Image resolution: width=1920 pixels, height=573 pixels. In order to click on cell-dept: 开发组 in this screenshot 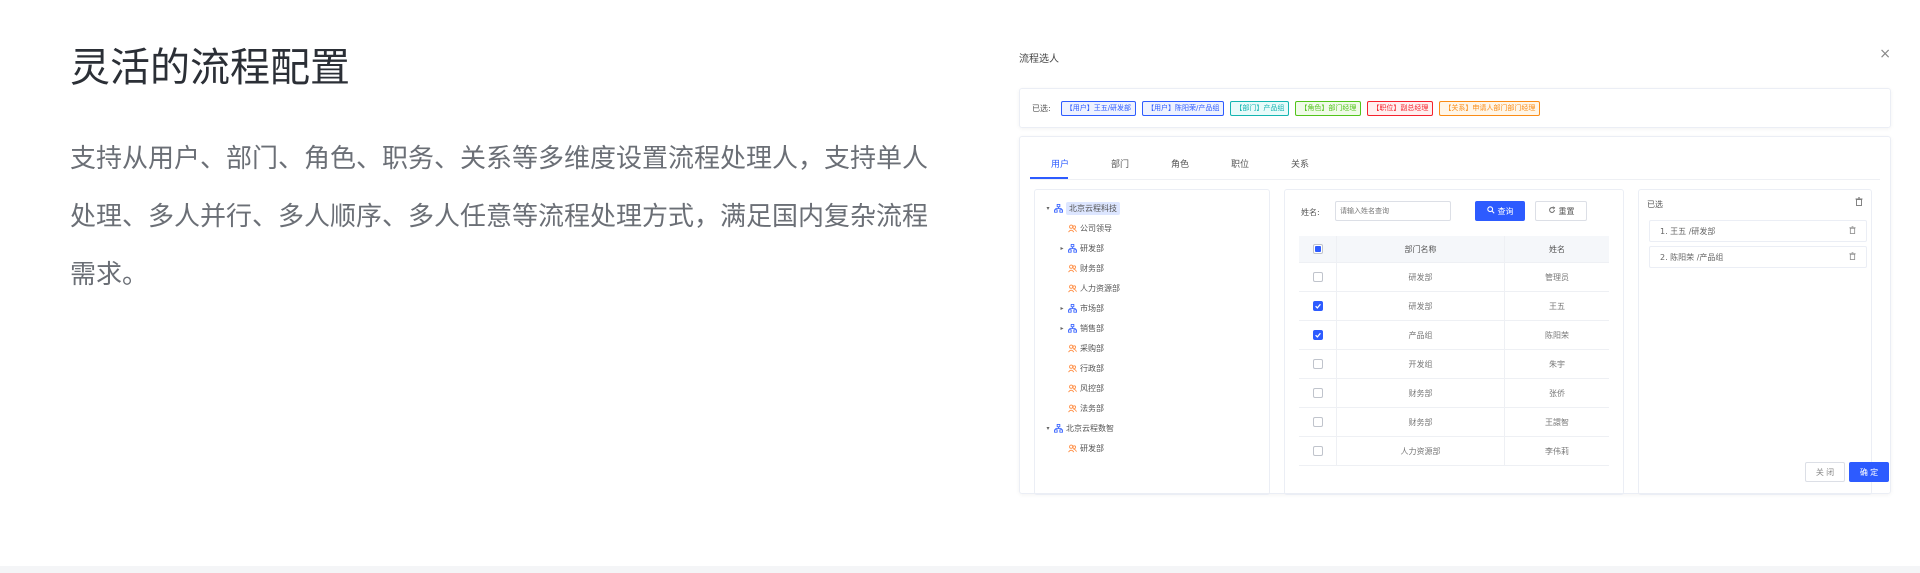, I will do `click(1421, 364)`.